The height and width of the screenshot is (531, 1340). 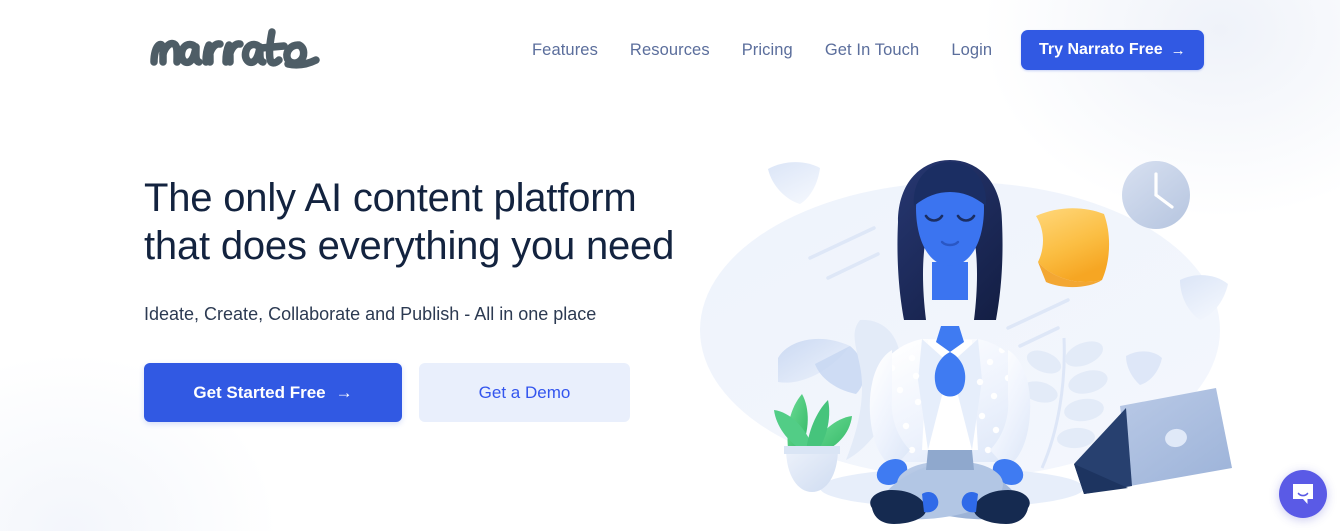 I want to click on narrato-wordmark-icon, so click(x=235, y=48).